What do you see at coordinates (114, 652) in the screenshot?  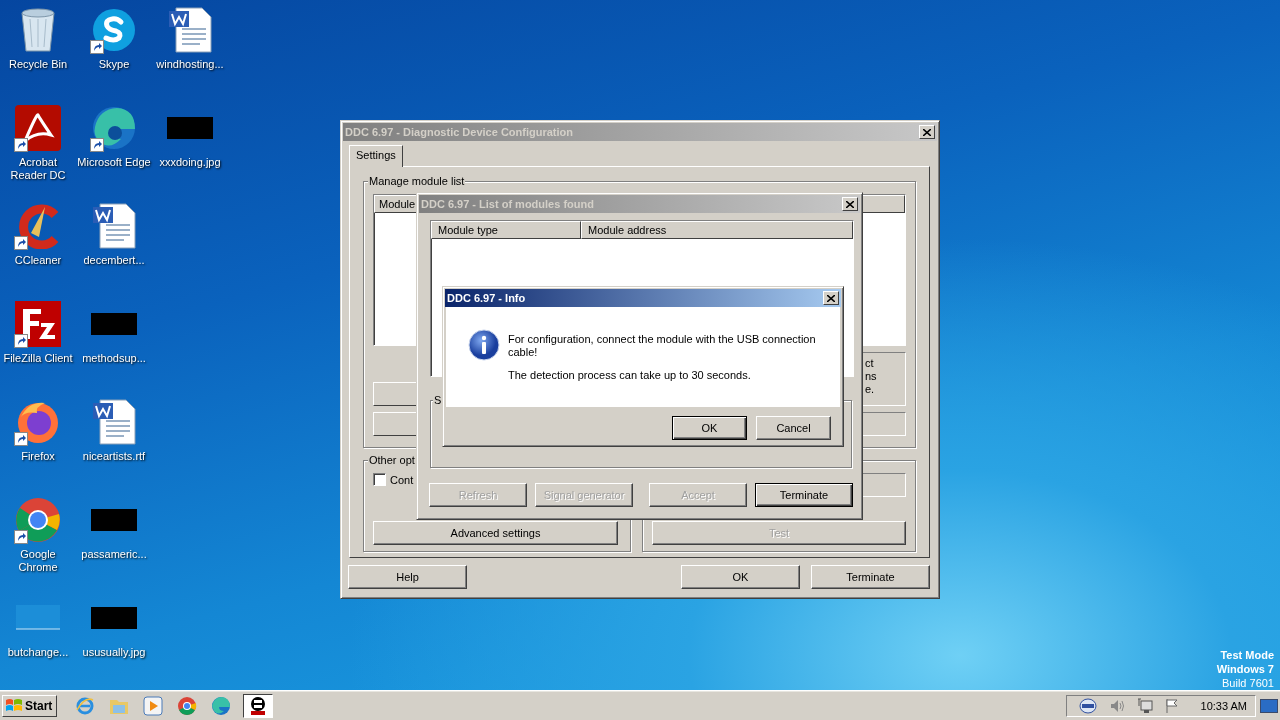 I see `desktop-icon-label: ususually.jpg` at bounding box center [114, 652].